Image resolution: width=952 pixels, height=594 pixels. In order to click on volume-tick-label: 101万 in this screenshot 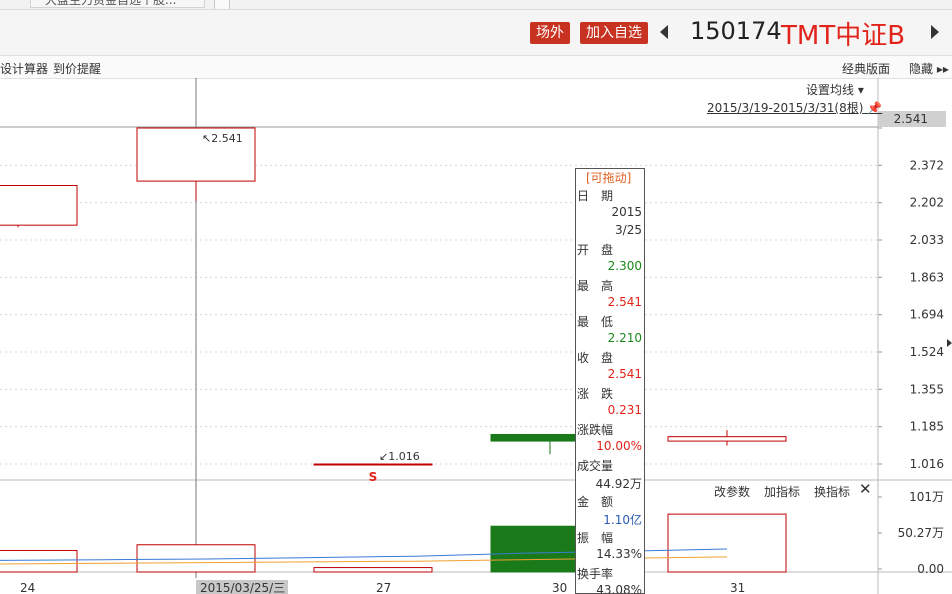, I will do `click(926, 497)`.